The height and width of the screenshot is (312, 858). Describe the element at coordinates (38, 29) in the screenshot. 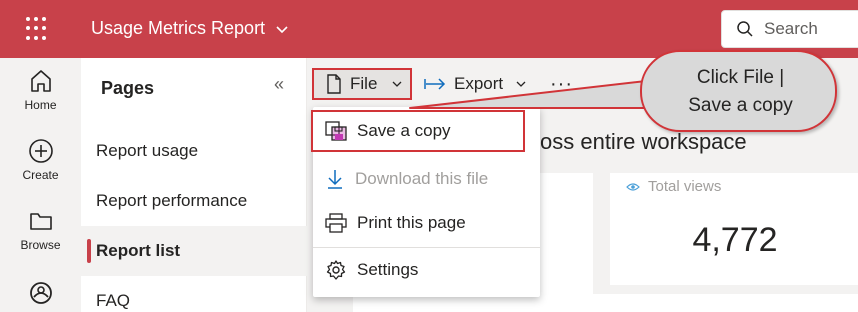

I see `app-launcher-icon` at that location.